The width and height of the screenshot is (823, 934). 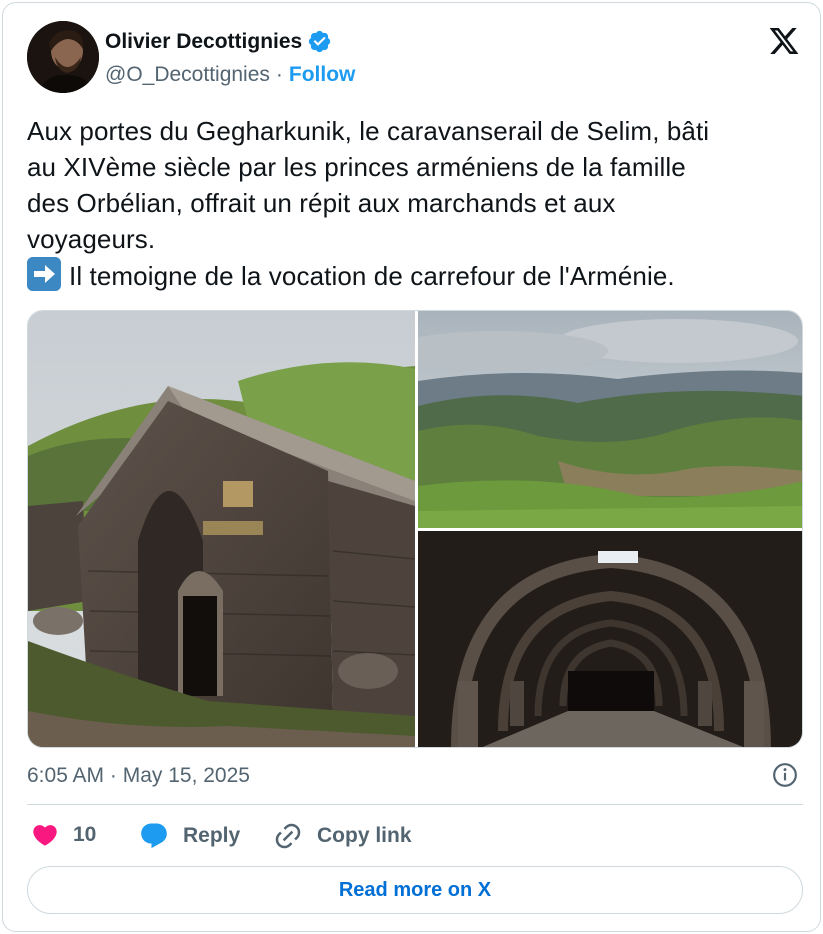 I want to click on arrow-right-emoji-icon, so click(x=44, y=274).